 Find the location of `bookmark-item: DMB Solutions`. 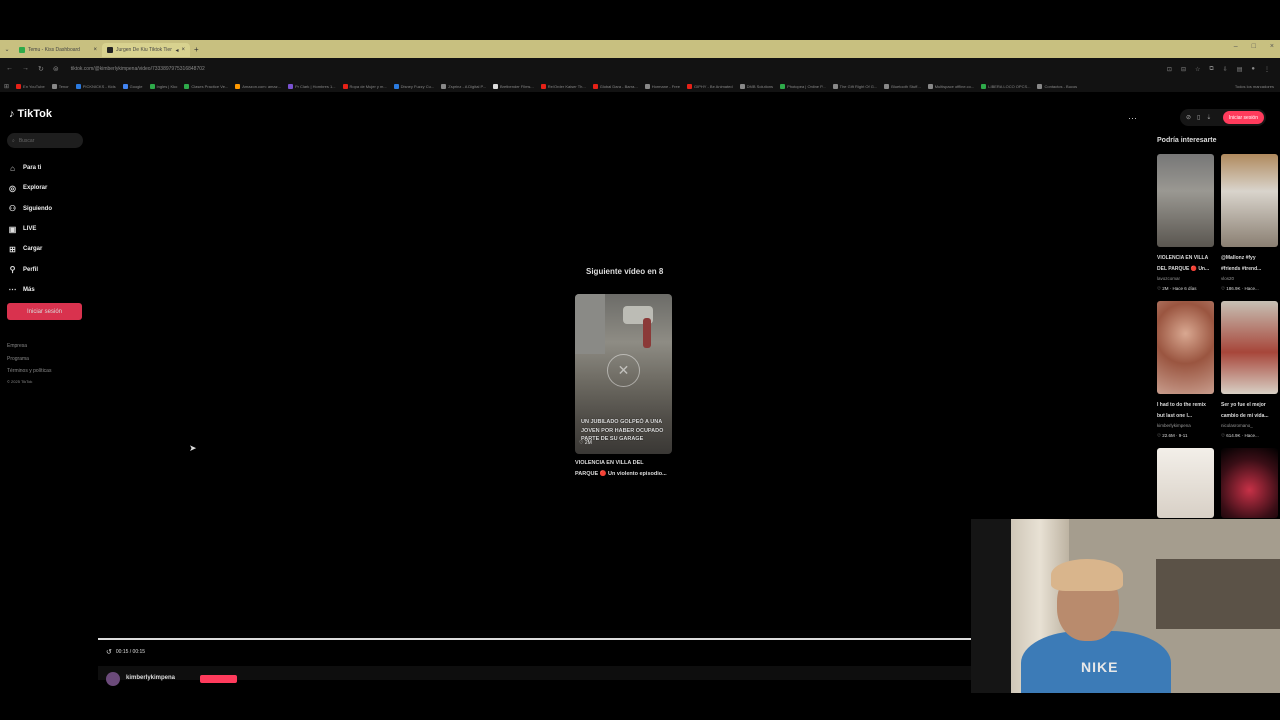

bookmark-item: DMB Solutions is located at coordinates (756, 86).